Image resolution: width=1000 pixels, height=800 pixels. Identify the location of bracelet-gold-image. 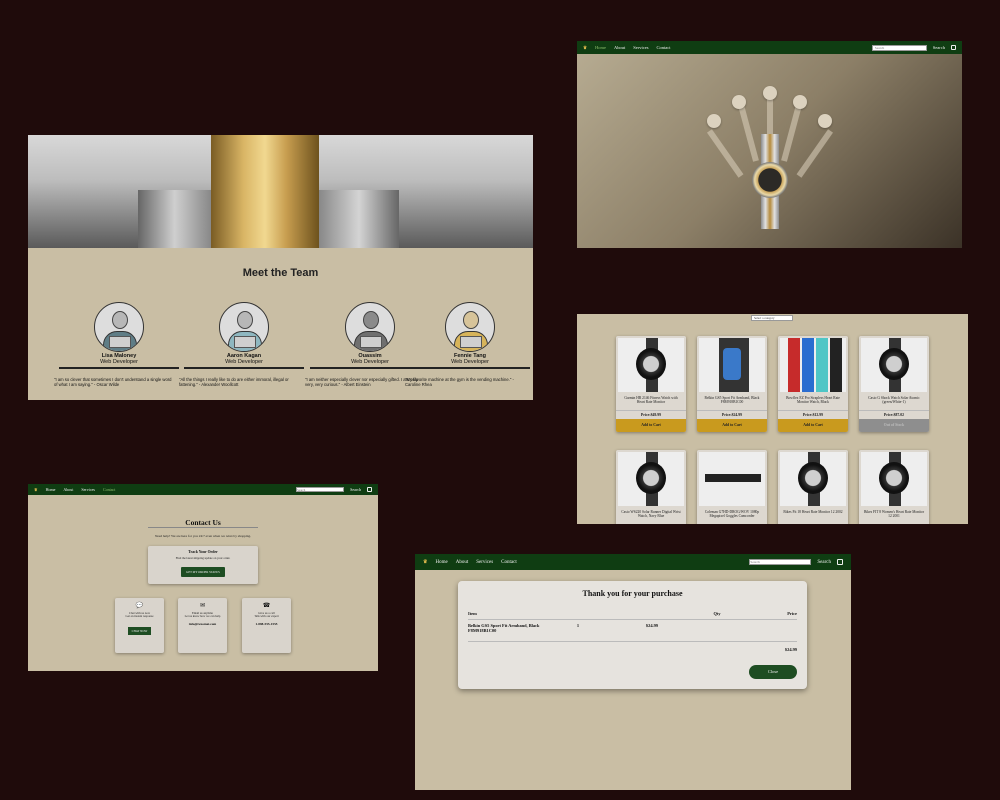
(265, 191).